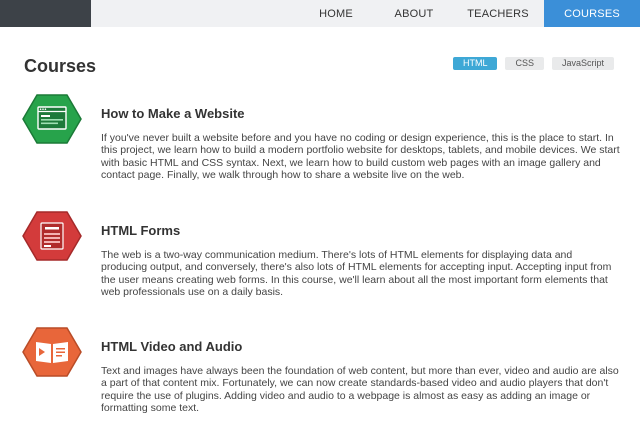 This screenshot has height=426, width=640. Describe the element at coordinates (582, 63) in the screenshot. I see `filter-javascript: JavaScript` at that location.